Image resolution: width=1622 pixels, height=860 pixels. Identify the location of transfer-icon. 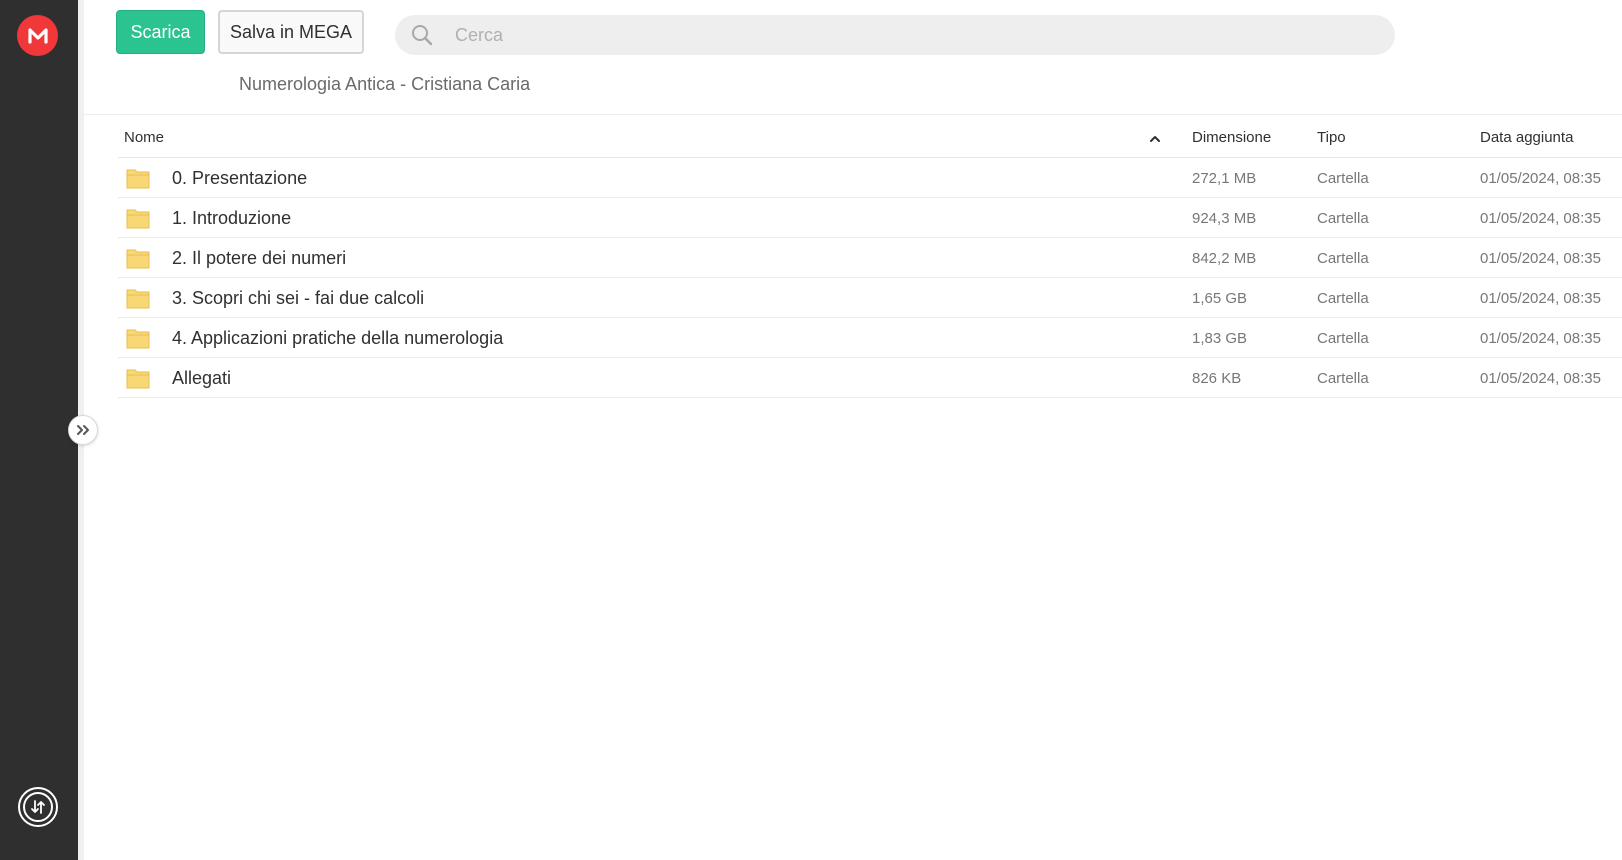
(38, 807).